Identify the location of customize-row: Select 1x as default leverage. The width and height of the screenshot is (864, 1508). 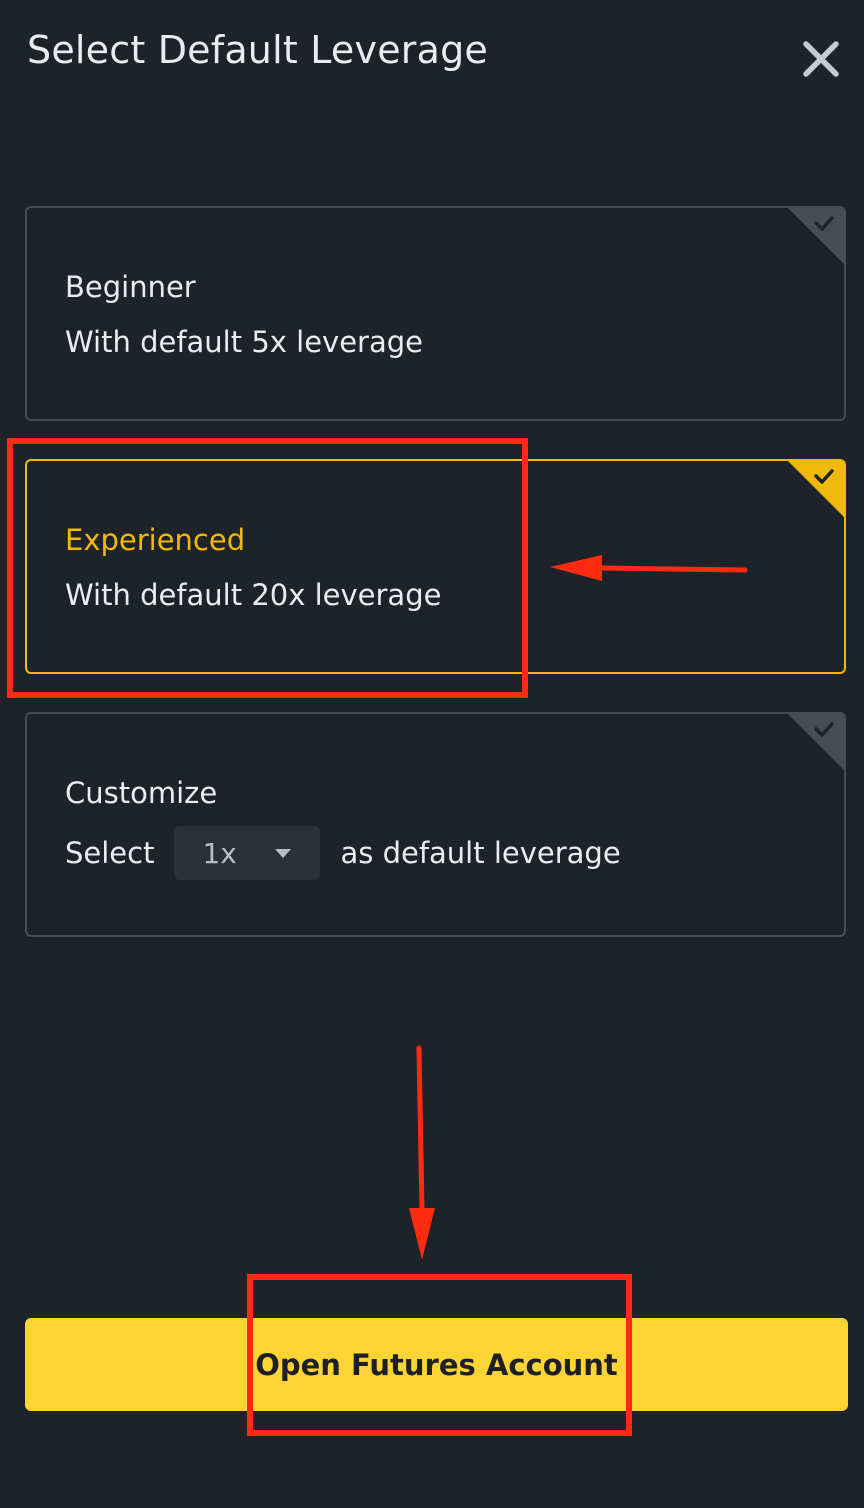
(343, 853).